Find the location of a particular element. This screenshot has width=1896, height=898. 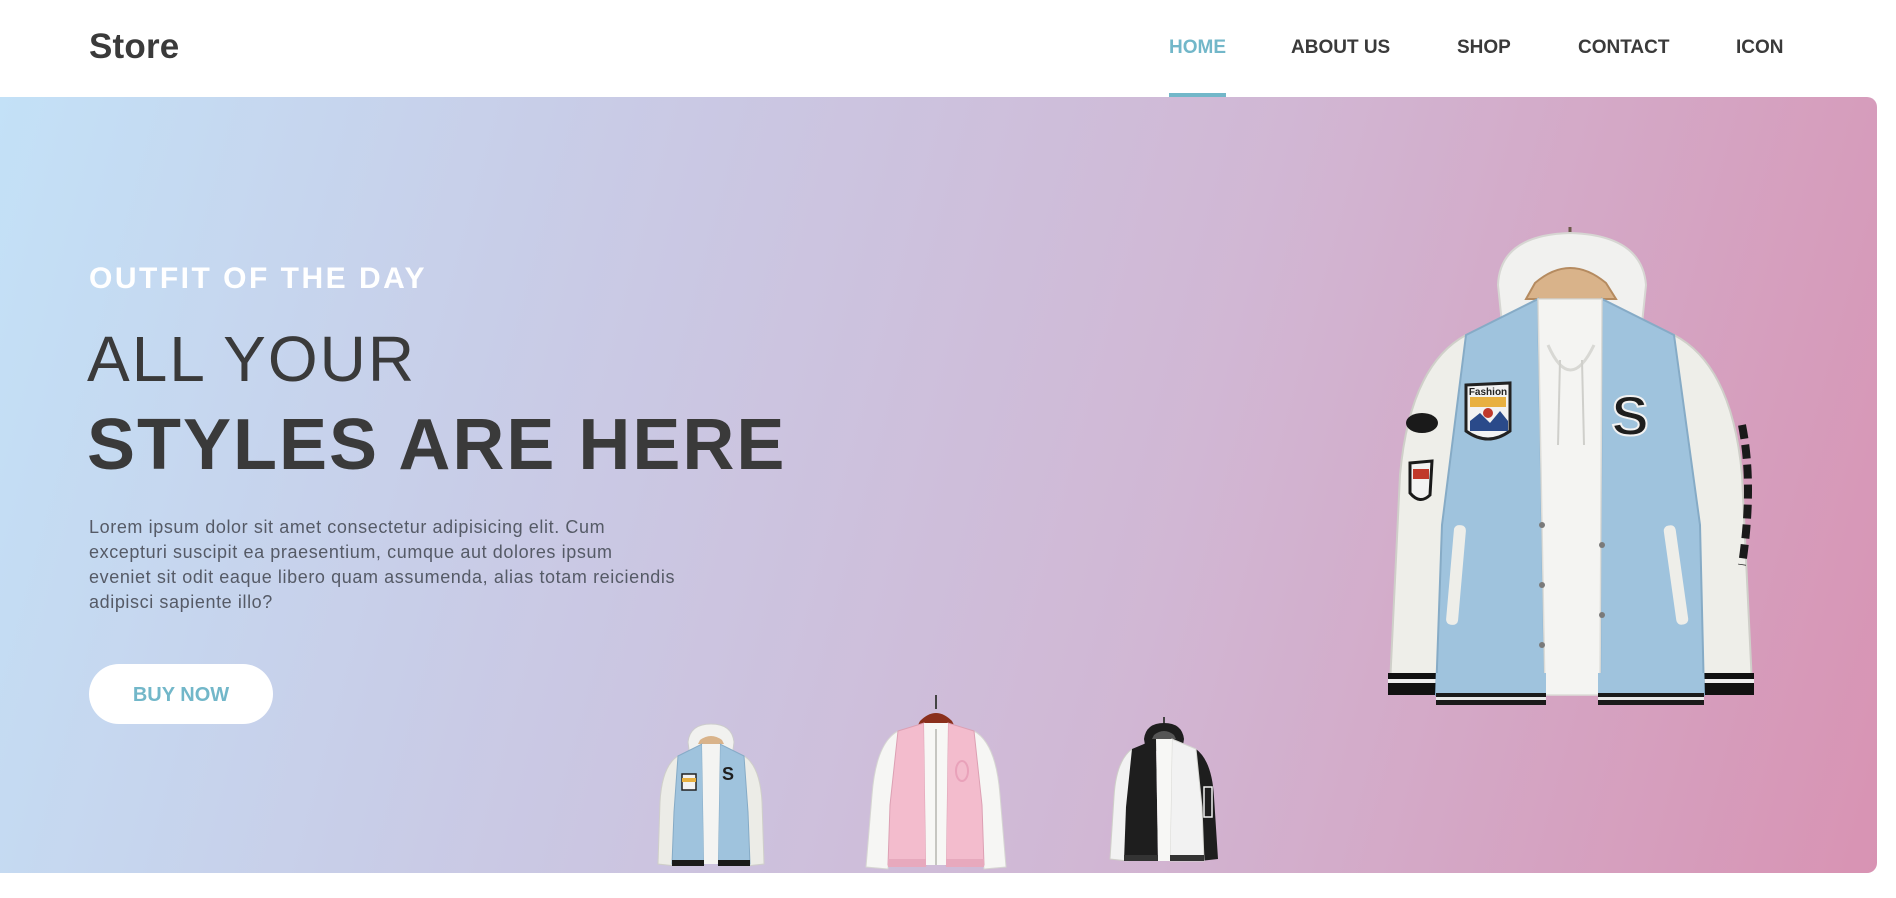

blue-varsity-jacket-thumbnail: S is located at coordinates (711, 796).